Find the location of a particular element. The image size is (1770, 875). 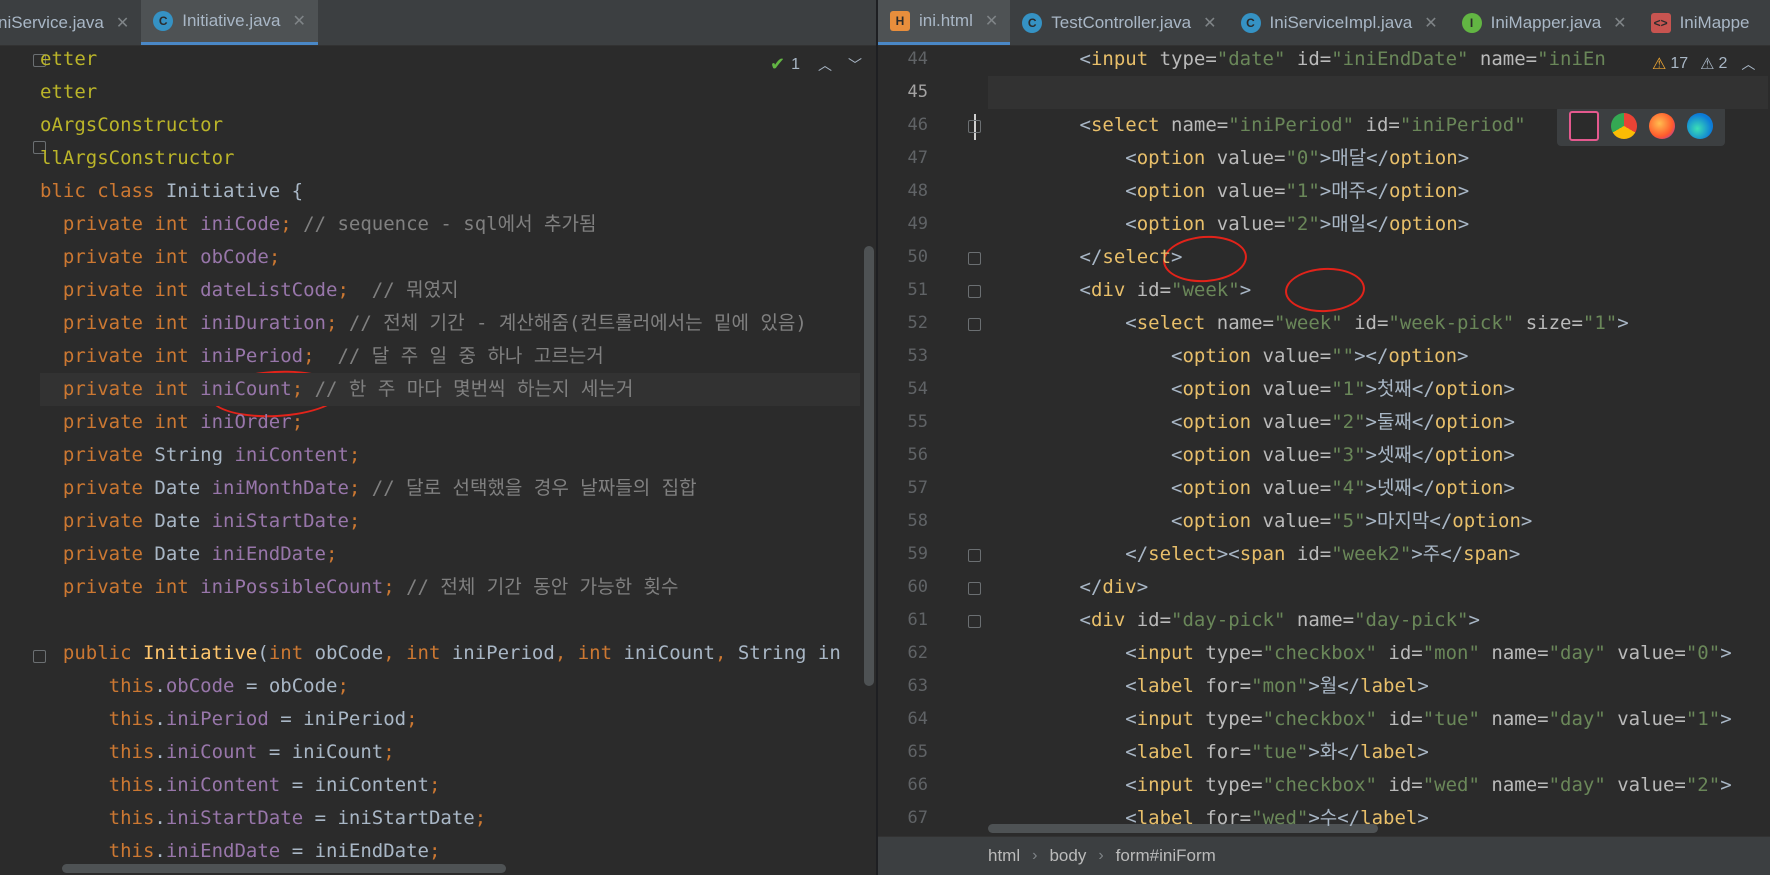

code-token: "tue" is located at coordinates (1280, 752).